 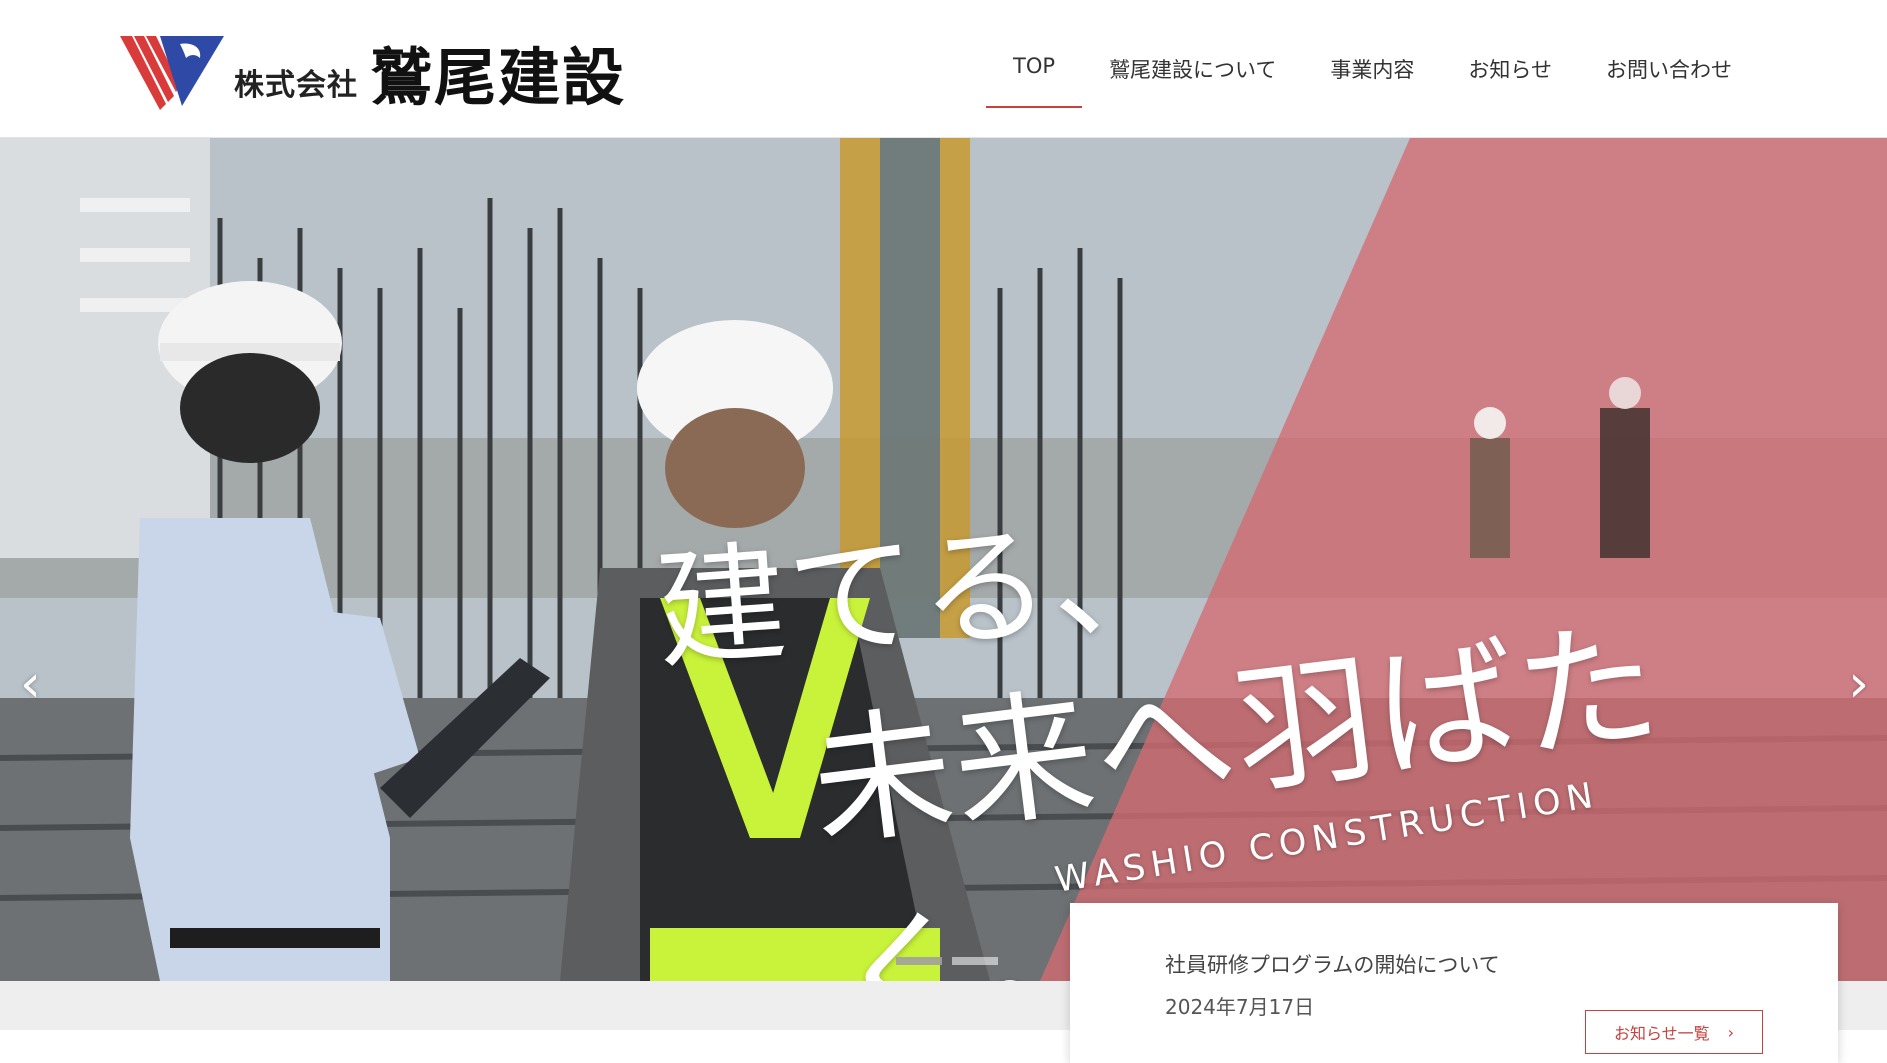 I want to click on logo-name: 鷲尾建設, so click(x=498, y=77).